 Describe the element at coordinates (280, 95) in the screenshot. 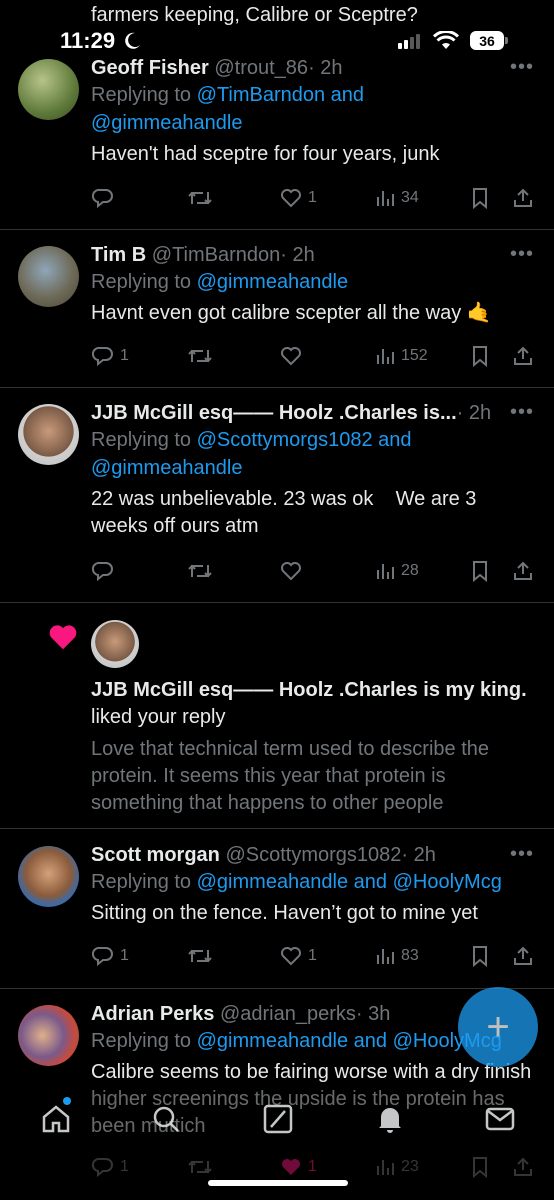

I see `reply-mention-link: @TimBarndon and` at that location.